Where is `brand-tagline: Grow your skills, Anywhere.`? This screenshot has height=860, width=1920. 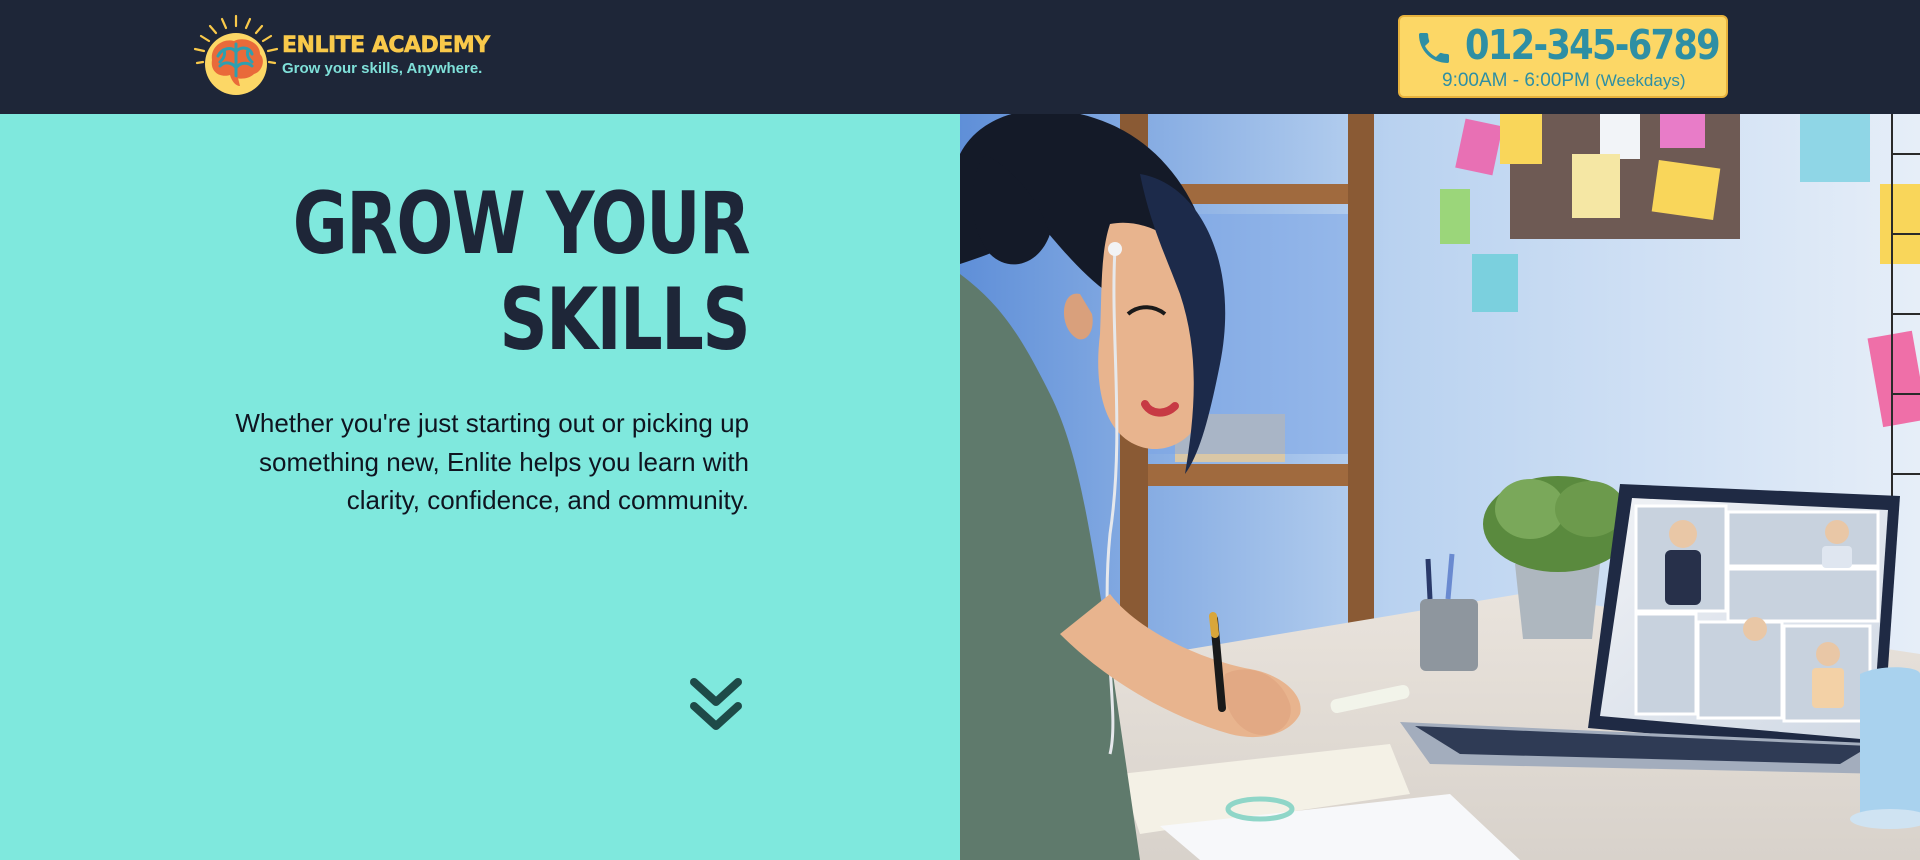
brand-tagline: Grow your skills, Anywhere. is located at coordinates (382, 68).